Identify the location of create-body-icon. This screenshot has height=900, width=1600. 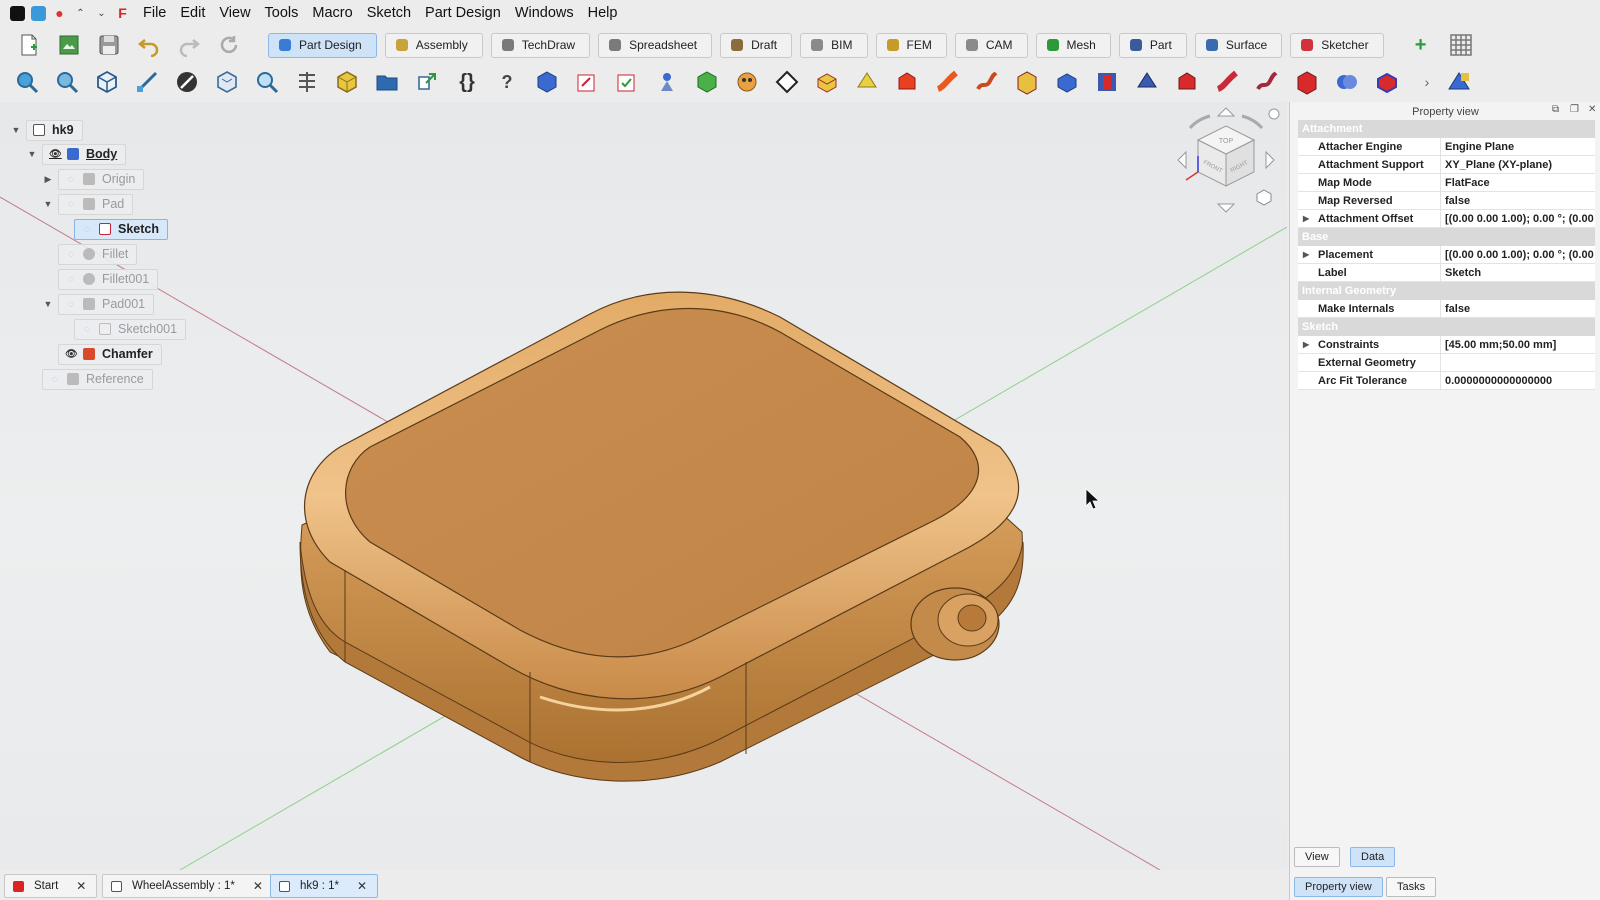
(547, 82).